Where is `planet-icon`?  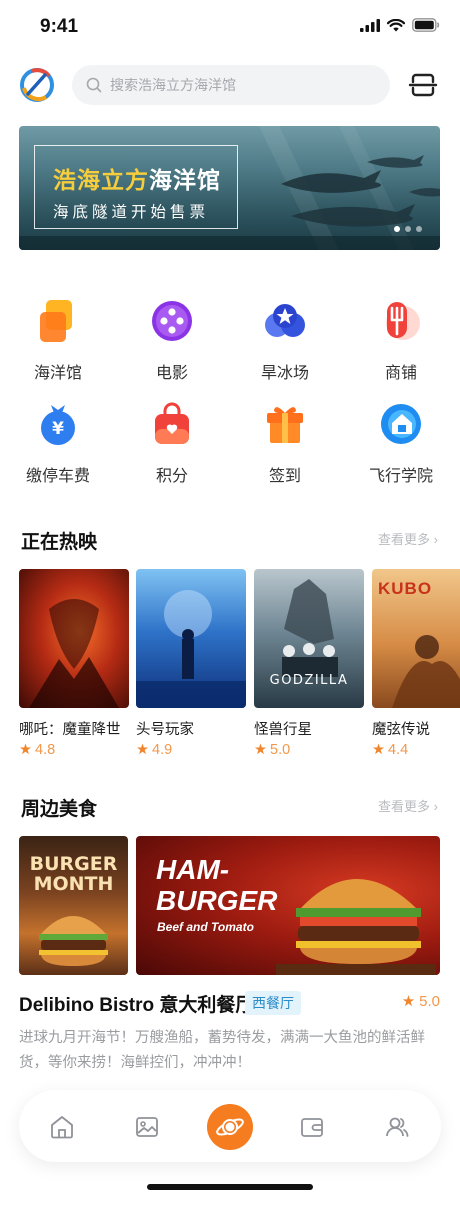 planet-icon is located at coordinates (230, 1127).